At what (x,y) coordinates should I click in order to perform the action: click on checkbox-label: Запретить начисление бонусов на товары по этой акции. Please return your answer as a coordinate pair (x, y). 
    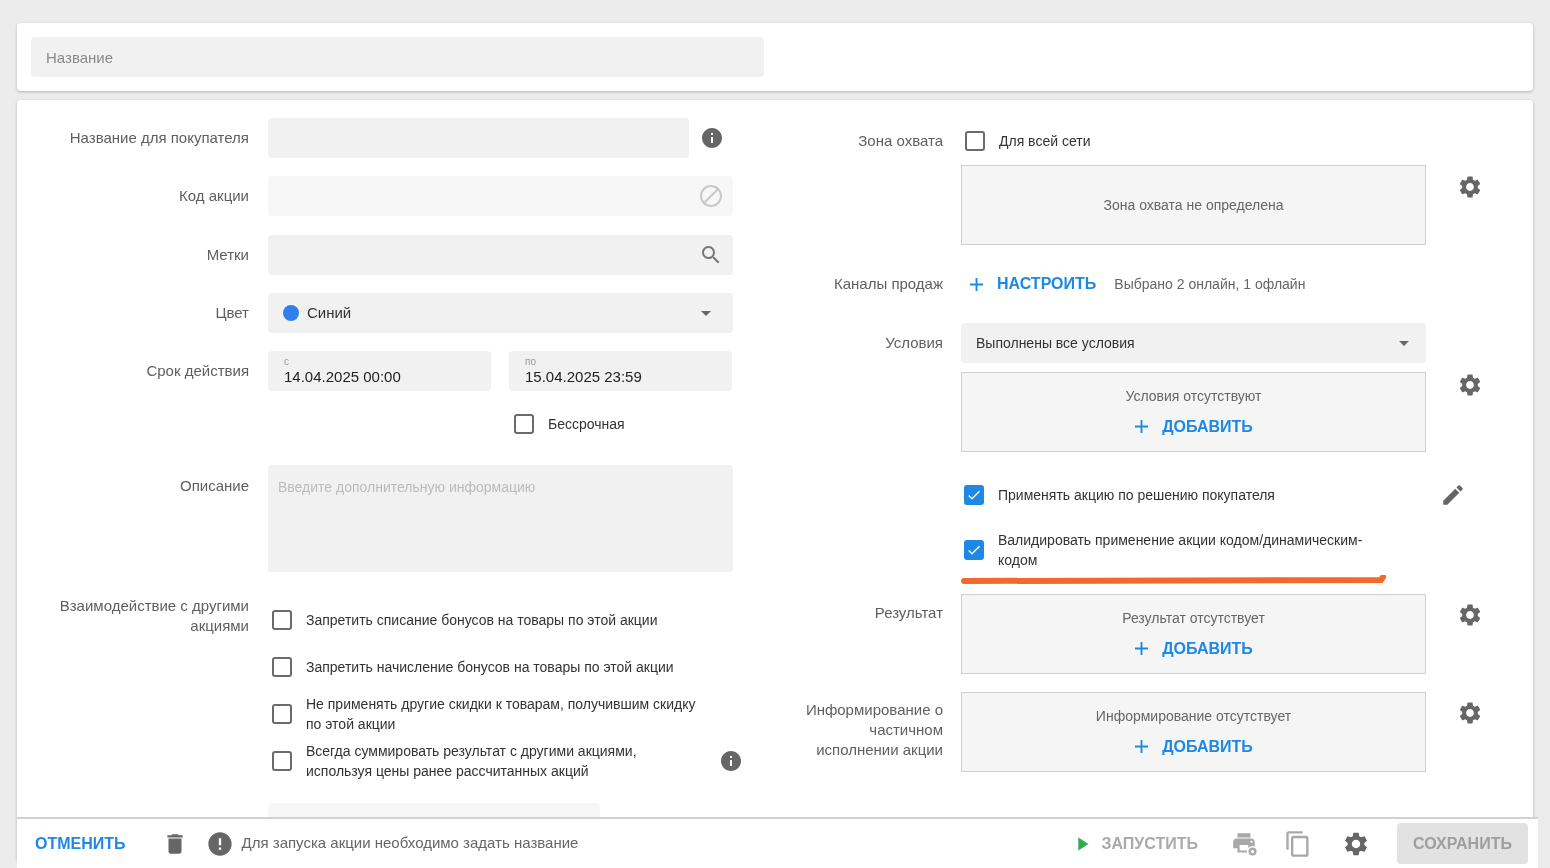
    Looking at the image, I should click on (490, 667).